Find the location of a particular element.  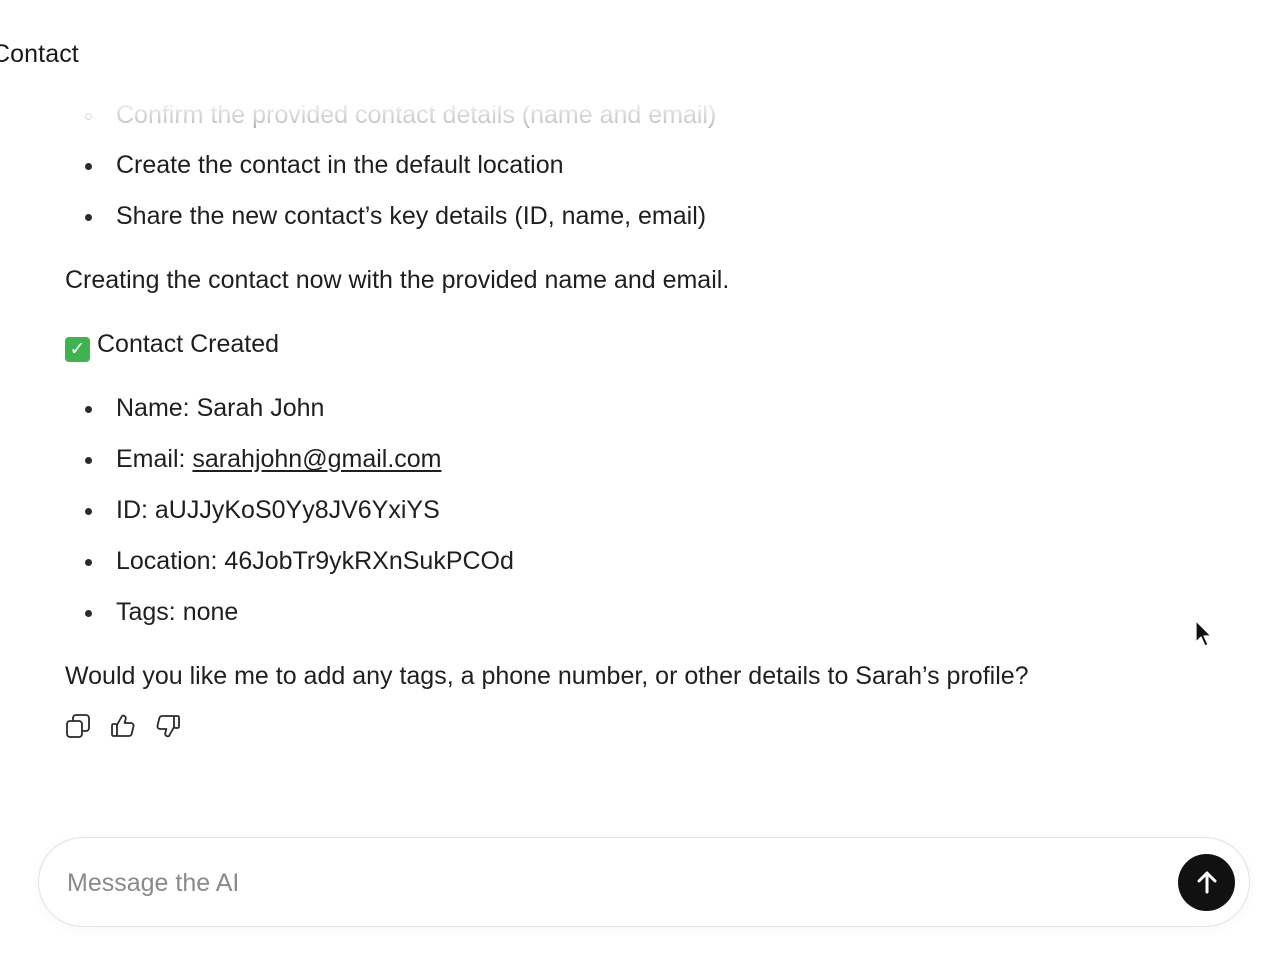

detail-label: Email: is located at coordinates (154, 459).